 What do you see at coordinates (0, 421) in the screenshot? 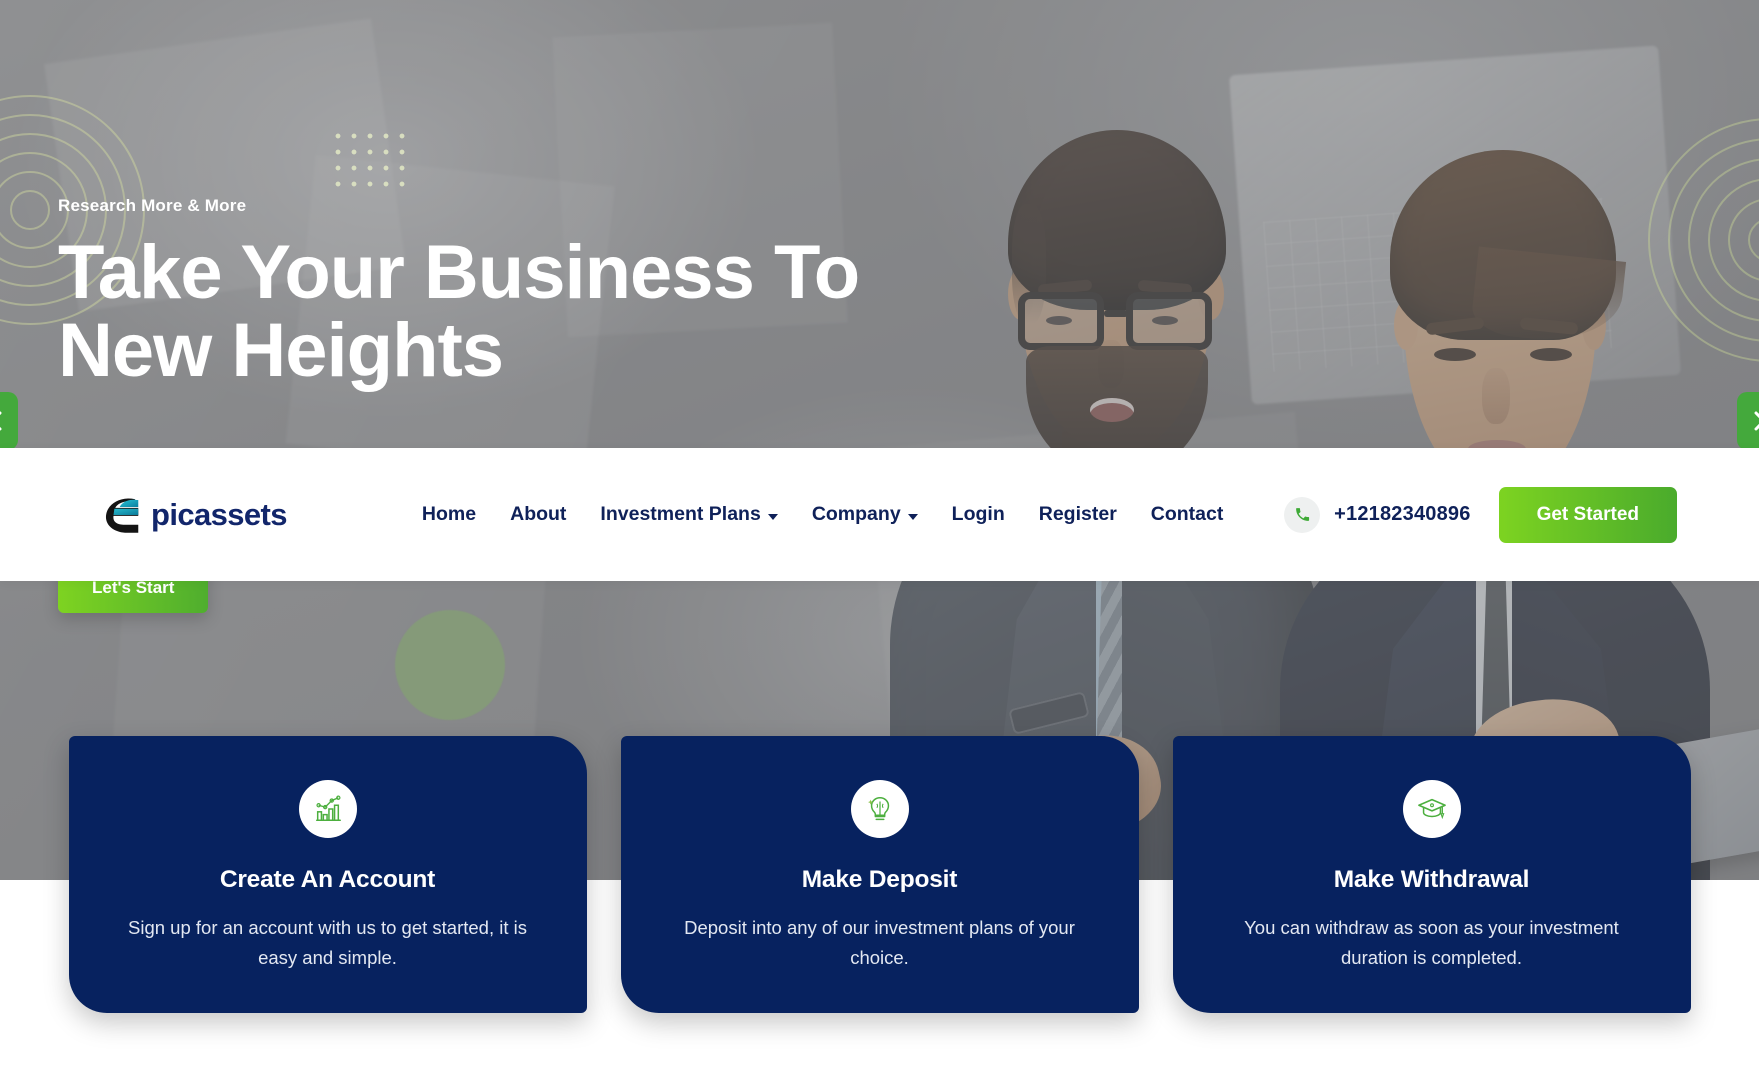
I see `chevron-left-icon` at bounding box center [0, 421].